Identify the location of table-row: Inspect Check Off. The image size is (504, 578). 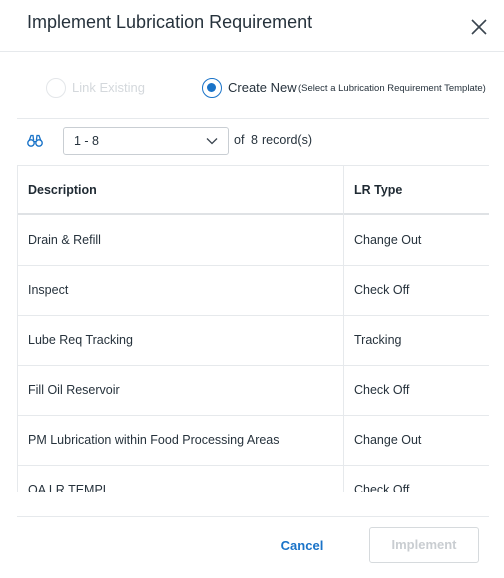
(253, 291).